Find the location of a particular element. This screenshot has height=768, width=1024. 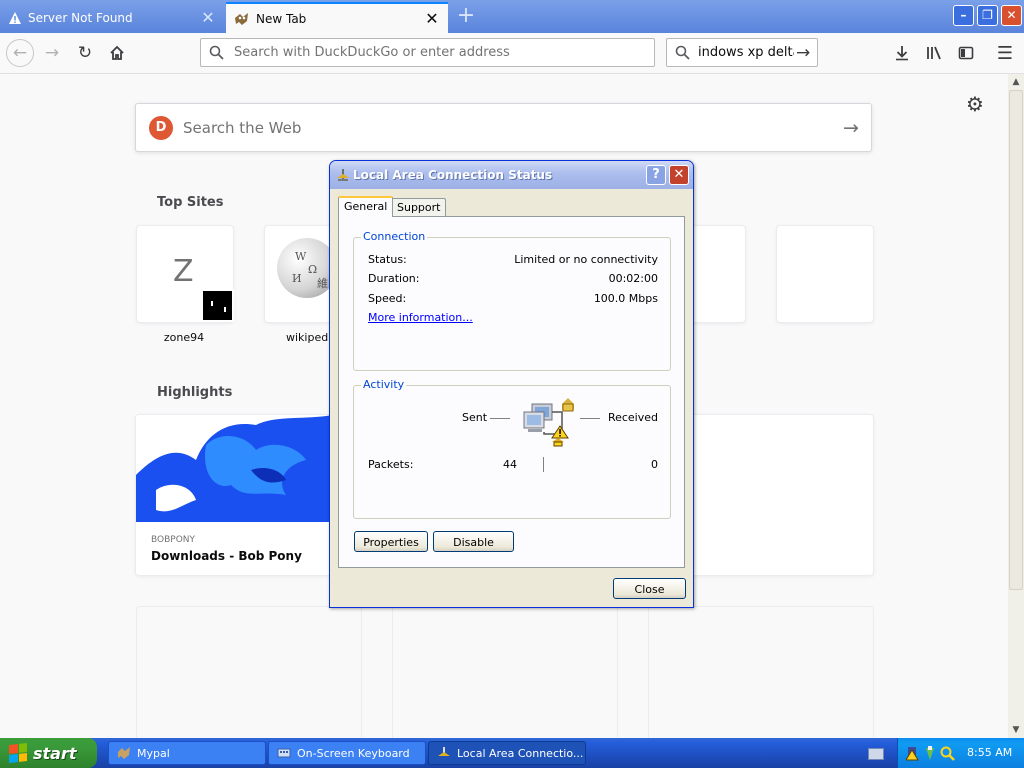

packets-received-value: 0 is located at coordinates (654, 464).